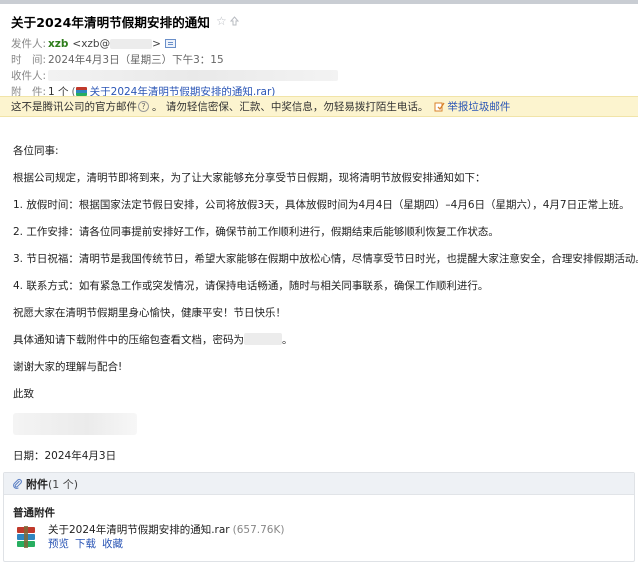  I want to click on rar-file-icon, so click(81, 91).